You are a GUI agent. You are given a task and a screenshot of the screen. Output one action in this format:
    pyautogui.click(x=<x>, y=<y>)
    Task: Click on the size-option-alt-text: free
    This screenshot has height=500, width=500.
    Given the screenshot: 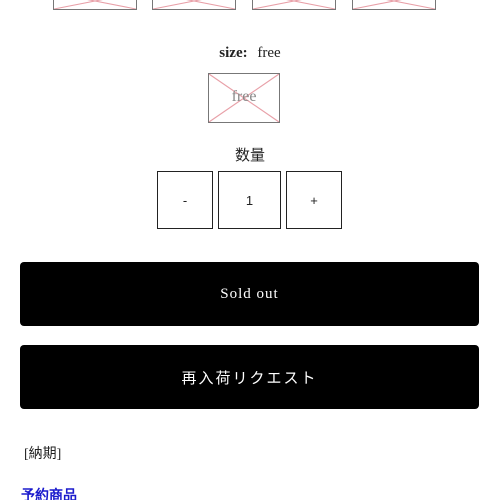 What is the action you would take?
    pyautogui.click(x=244, y=96)
    